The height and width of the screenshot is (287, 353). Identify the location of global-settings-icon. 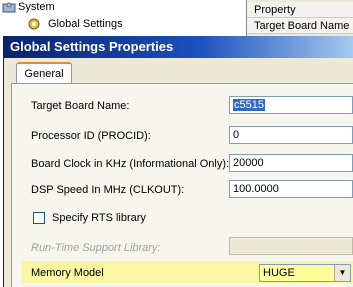
(34, 24).